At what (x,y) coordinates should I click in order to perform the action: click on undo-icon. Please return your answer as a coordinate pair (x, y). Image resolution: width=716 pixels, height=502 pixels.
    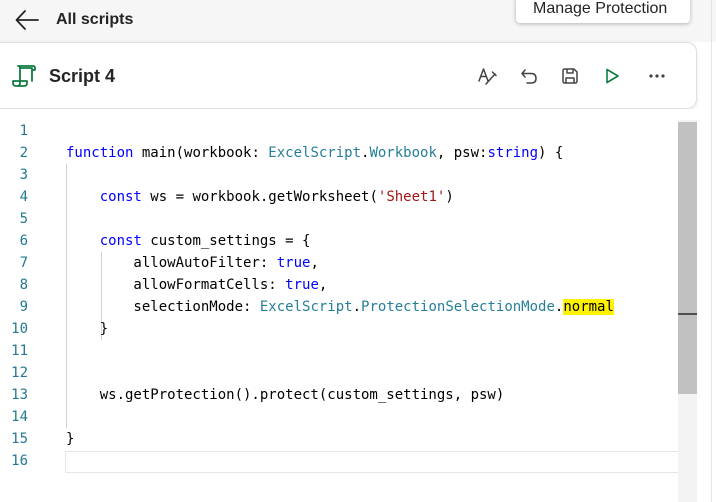
    Looking at the image, I should click on (529, 76).